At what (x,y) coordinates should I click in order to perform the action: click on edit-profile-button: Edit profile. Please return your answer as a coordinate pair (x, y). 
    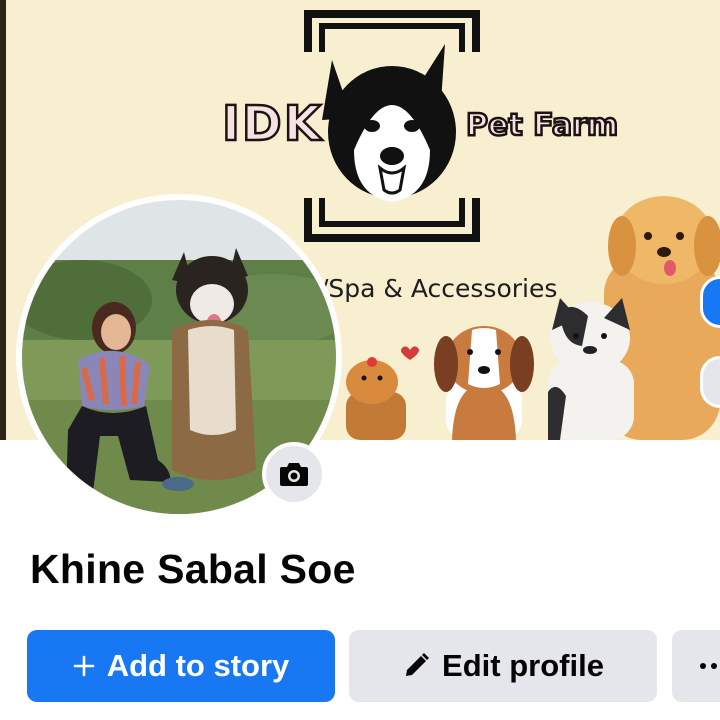
    Looking at the image, I should click on (503, 666).